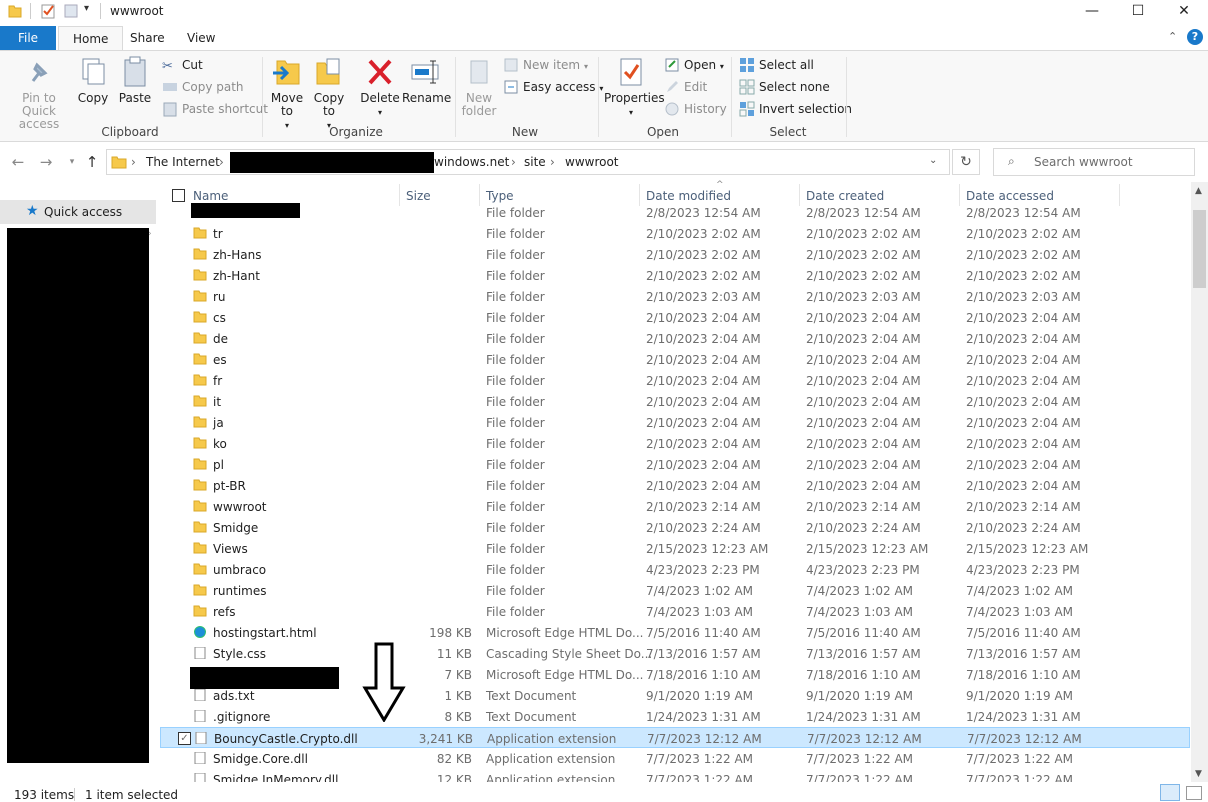 The image size is (1208, 802). Describe the element at coordinates (210, 196) in the screenshot. I see `column-name: Name` at that location.